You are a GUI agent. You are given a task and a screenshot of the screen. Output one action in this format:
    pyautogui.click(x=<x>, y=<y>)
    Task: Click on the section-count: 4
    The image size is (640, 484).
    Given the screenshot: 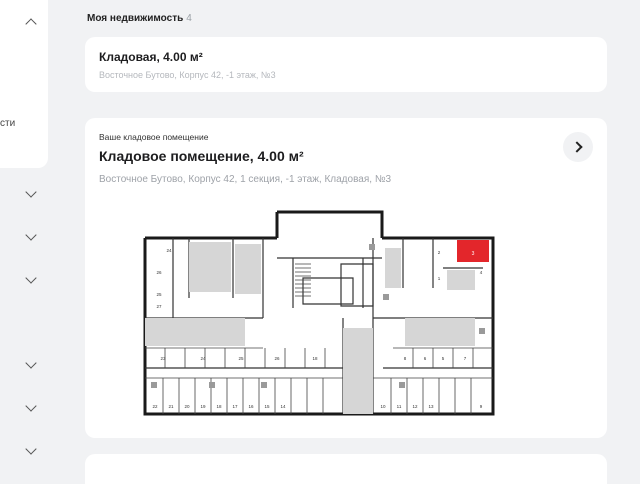 What is the action you would take?
    pyautogui.click(x=189, y=18)
    